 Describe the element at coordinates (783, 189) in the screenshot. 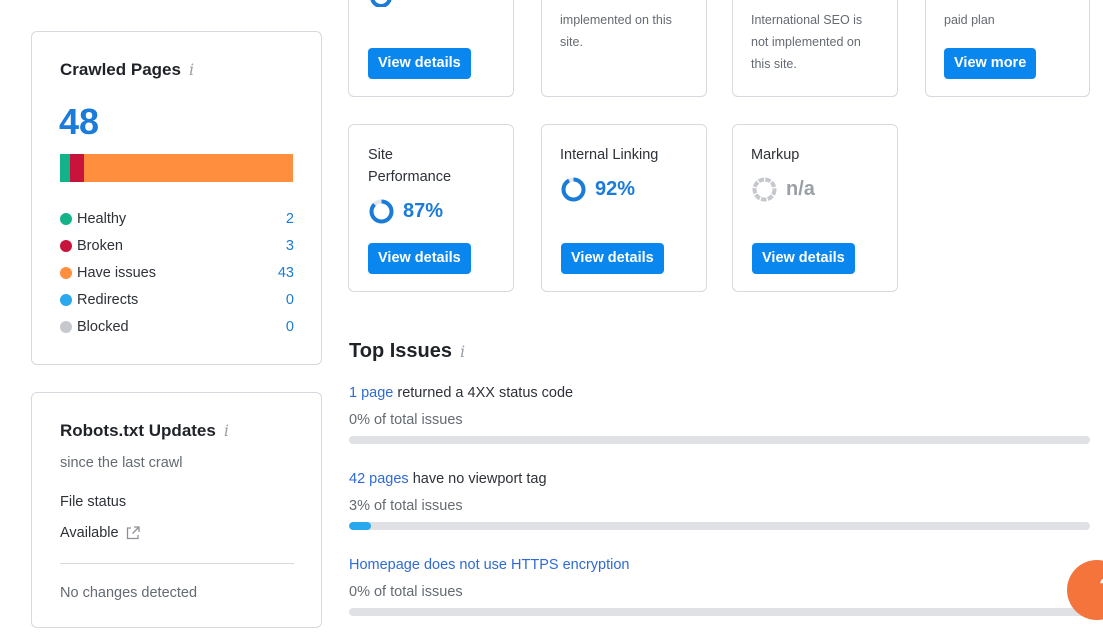

I see `score-value: n/a` at that location.